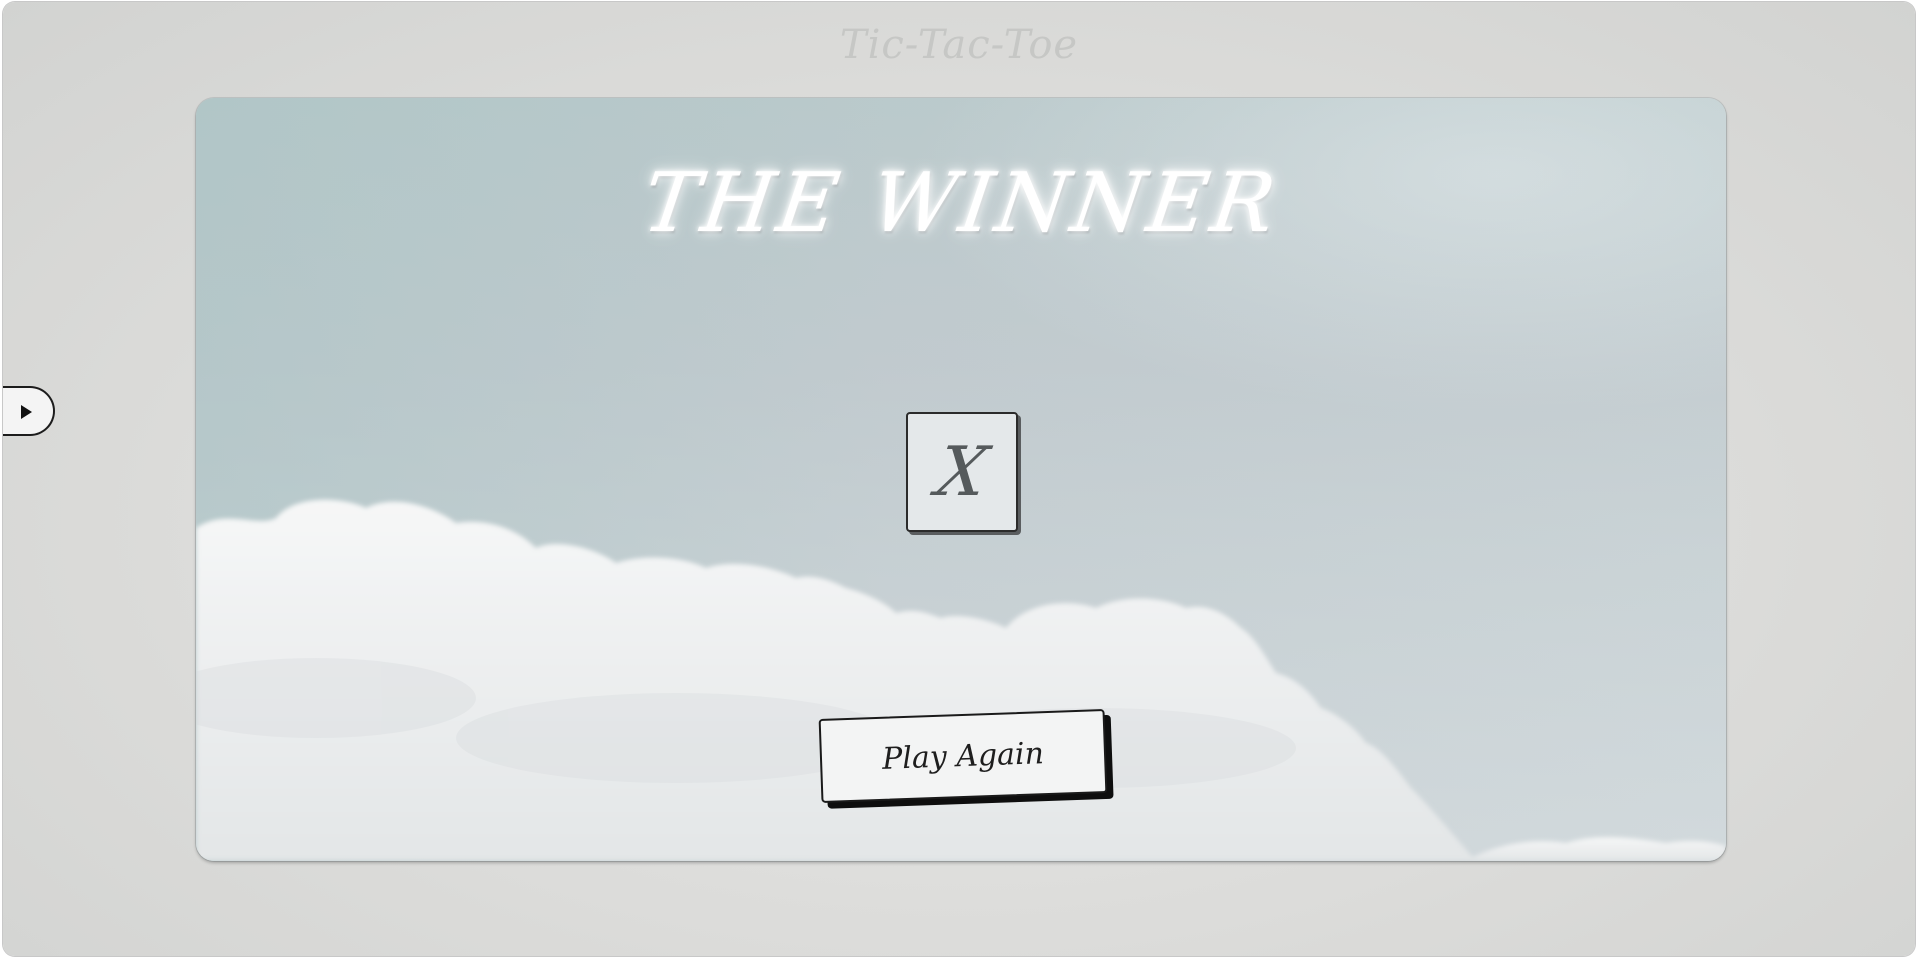 This screenshot has height=960, width=1920. I want to click on winner-heading: THE WINNER, so click(961, 203).